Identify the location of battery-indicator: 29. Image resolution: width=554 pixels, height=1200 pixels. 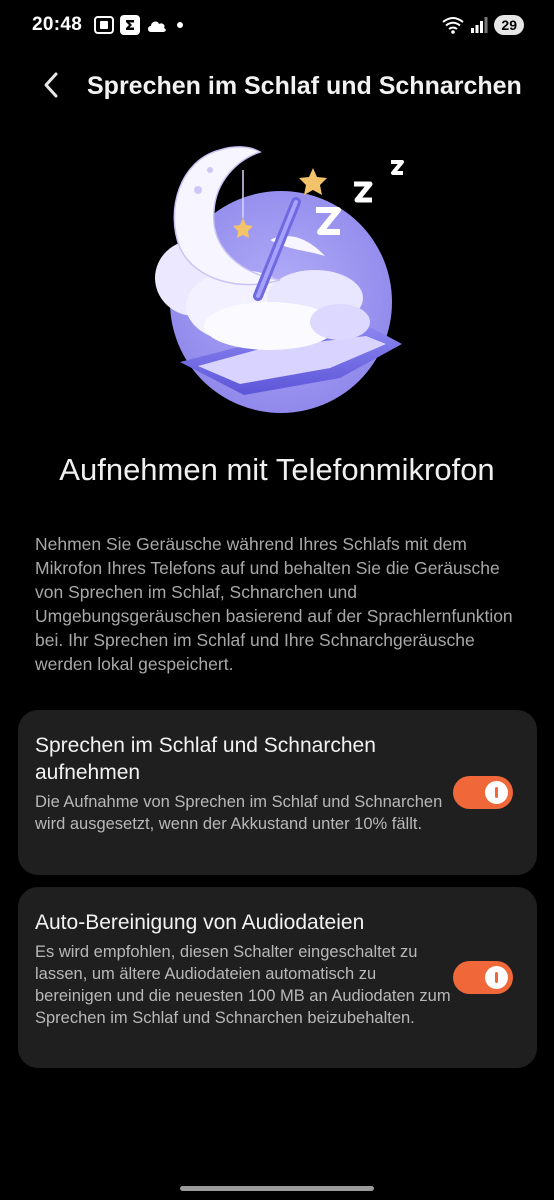
(509, 25).